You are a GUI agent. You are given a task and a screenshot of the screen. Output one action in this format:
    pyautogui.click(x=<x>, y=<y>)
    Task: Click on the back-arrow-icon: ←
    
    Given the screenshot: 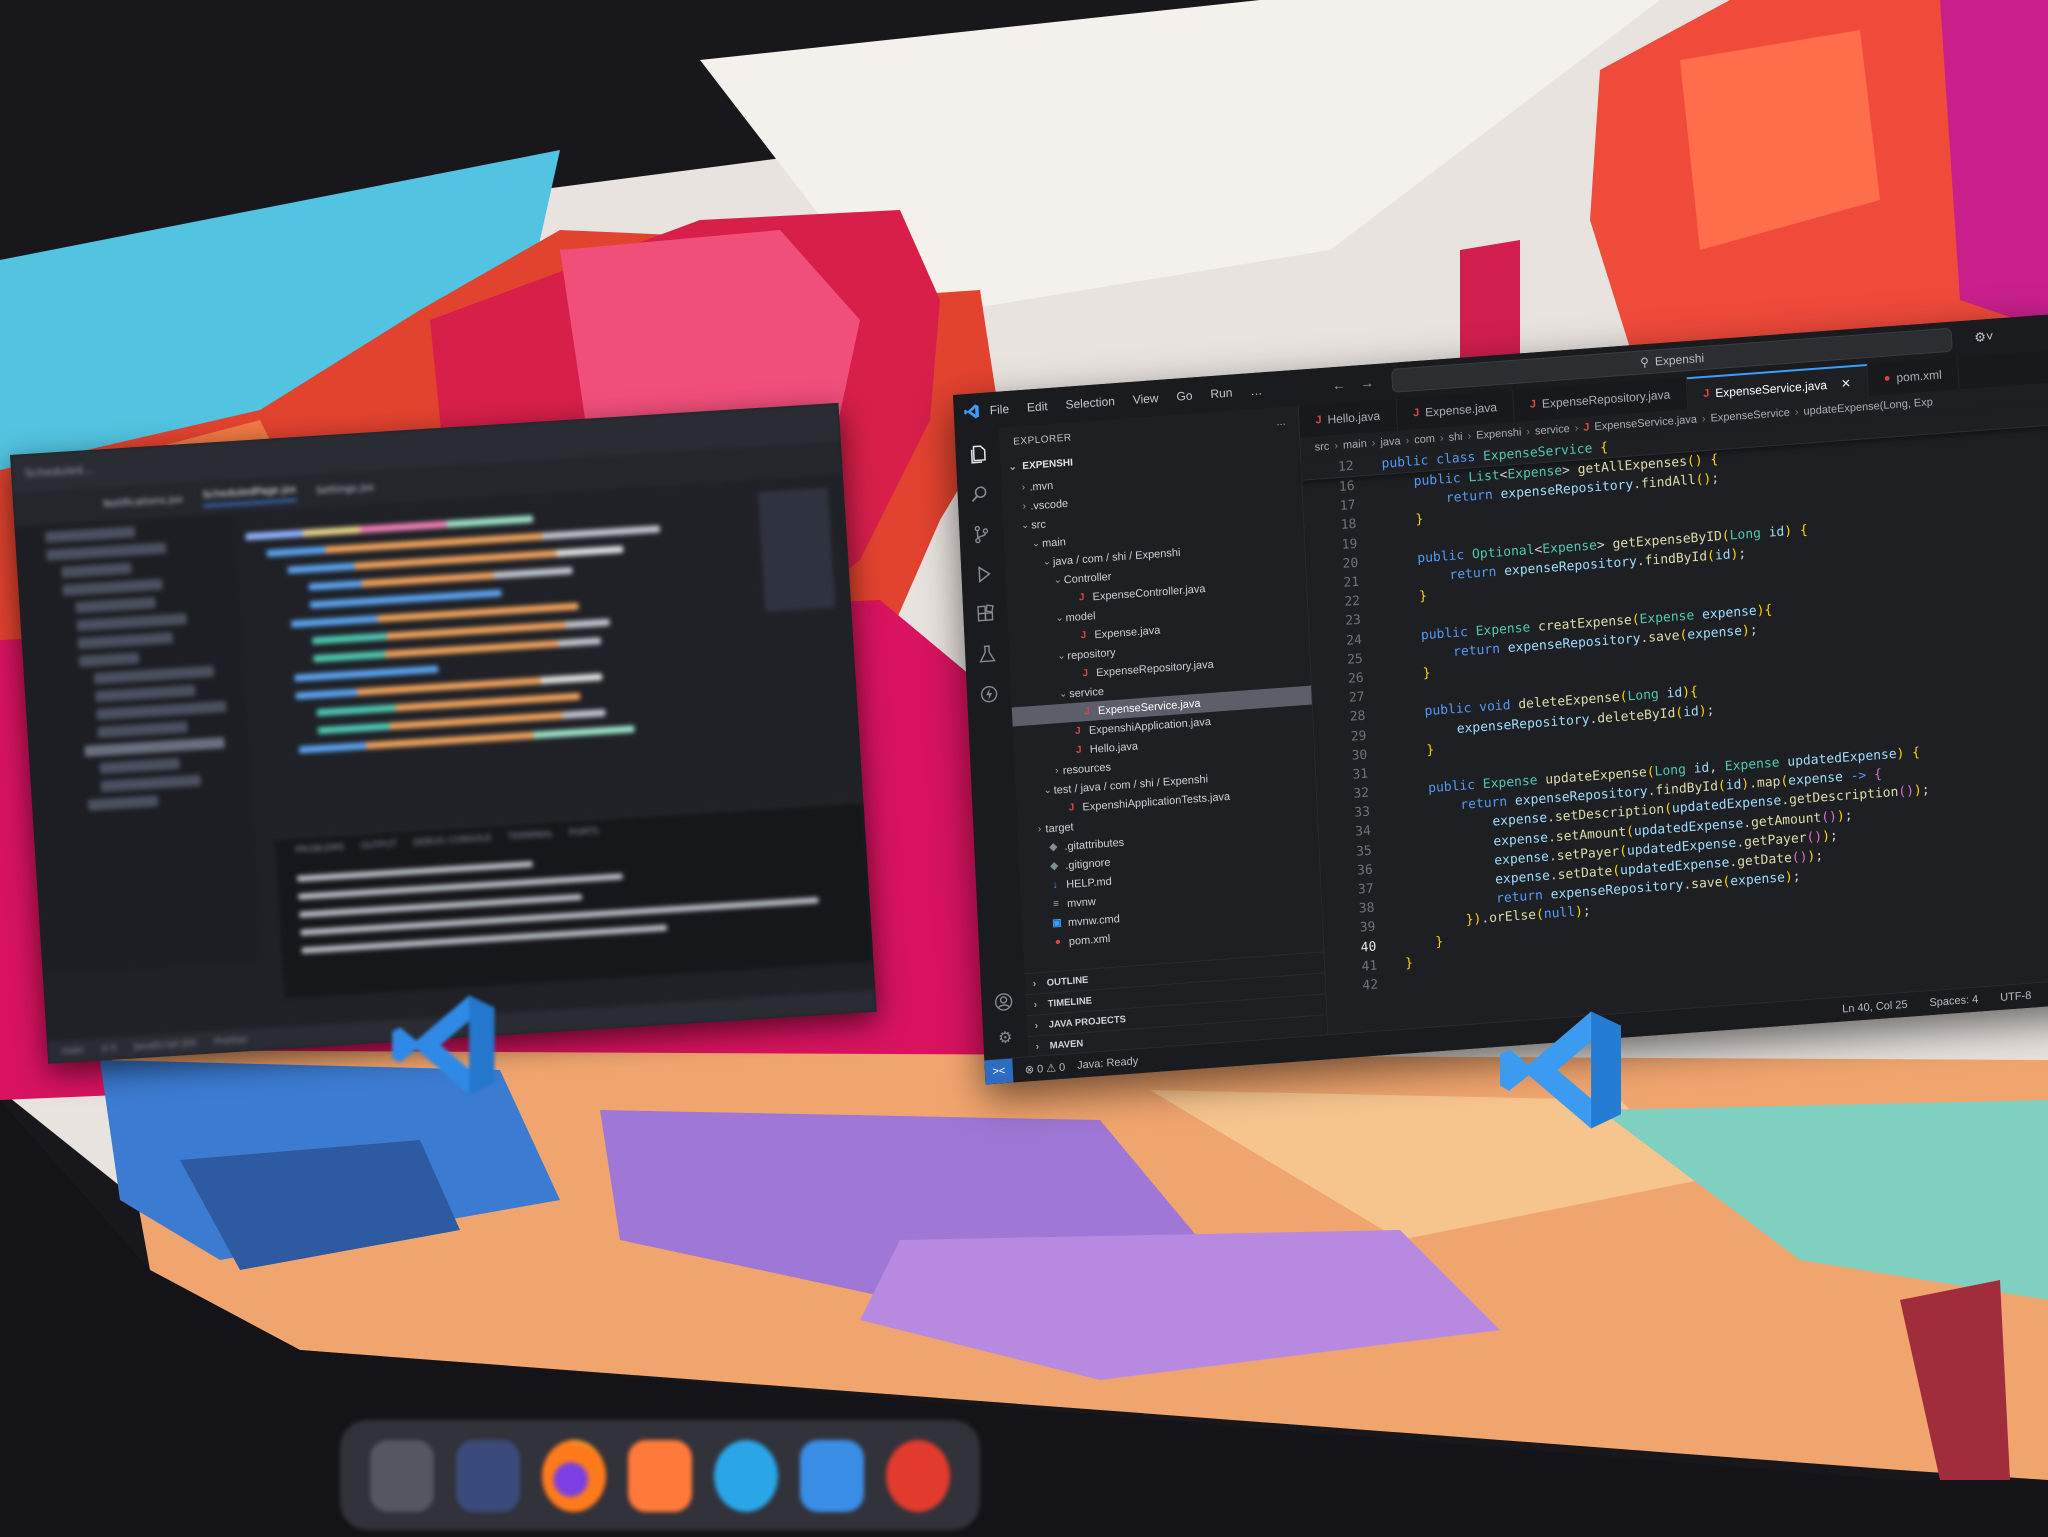 What is the action you would take?
    pyautogui.click(x=1339, y=384)
    